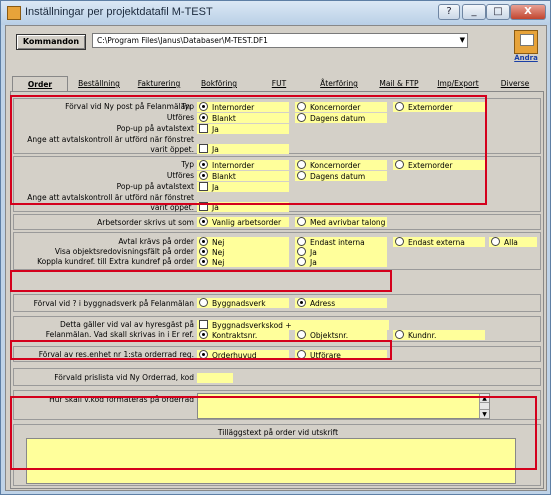 Image resolution: width=551 pixels, height=495 pixels. I want to click on arbetsorder-talong: Med avrivbar talong, so click(341, 222).